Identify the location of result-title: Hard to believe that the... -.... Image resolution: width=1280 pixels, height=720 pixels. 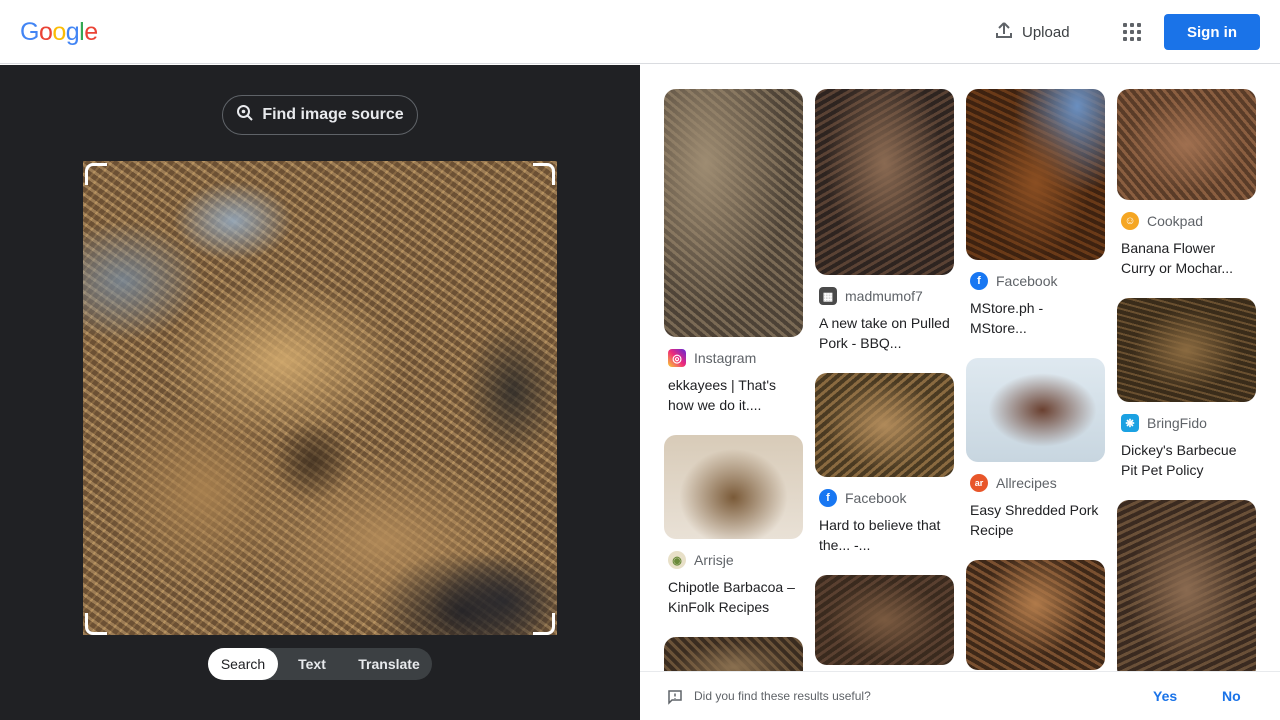
(884, 535).